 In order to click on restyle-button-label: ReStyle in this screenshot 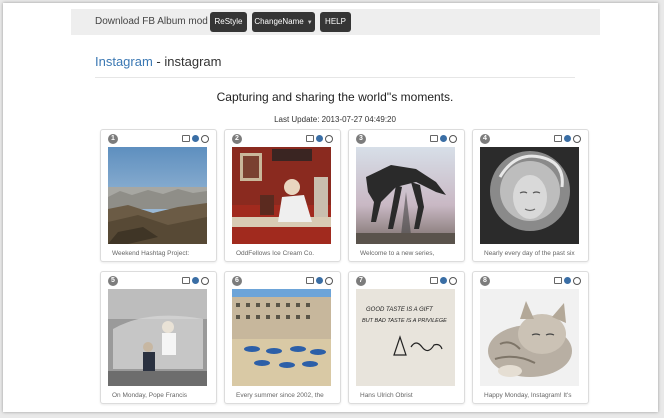, I will do `click(228, 21)`.